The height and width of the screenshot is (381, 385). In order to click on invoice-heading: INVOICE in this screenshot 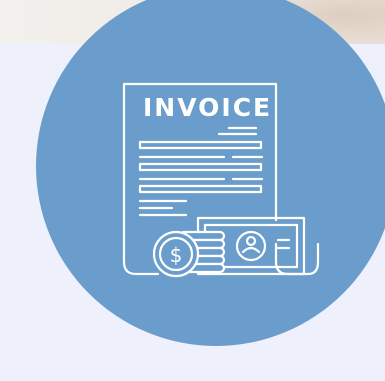, I will do `click(207, 107)`.